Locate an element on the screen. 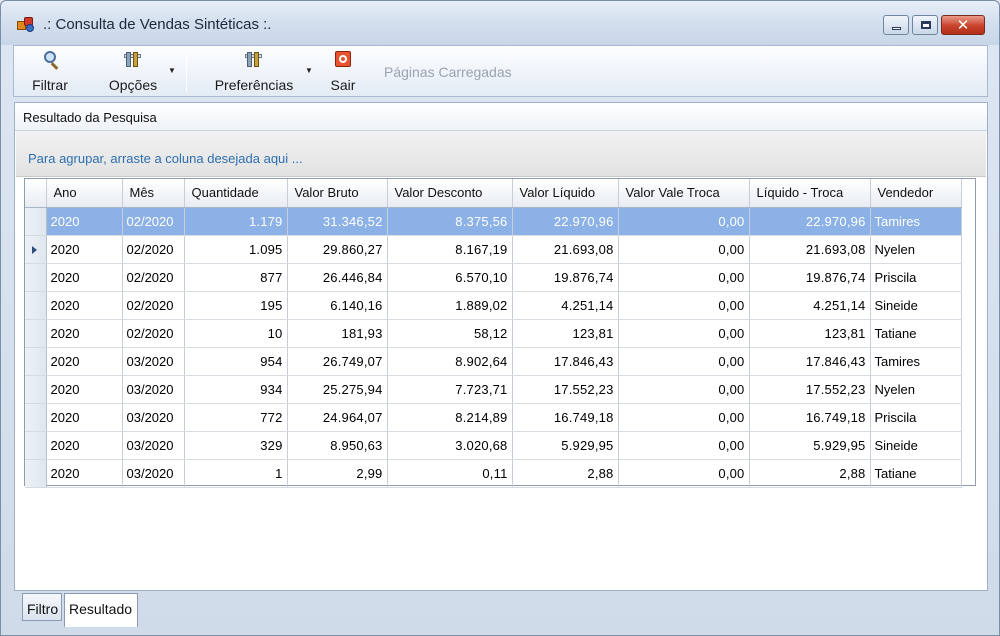 This screenshot has width=1000, height=636. column-header-valor-vale-troca: Valor Vale Troca is located at coordinates (684, 193).